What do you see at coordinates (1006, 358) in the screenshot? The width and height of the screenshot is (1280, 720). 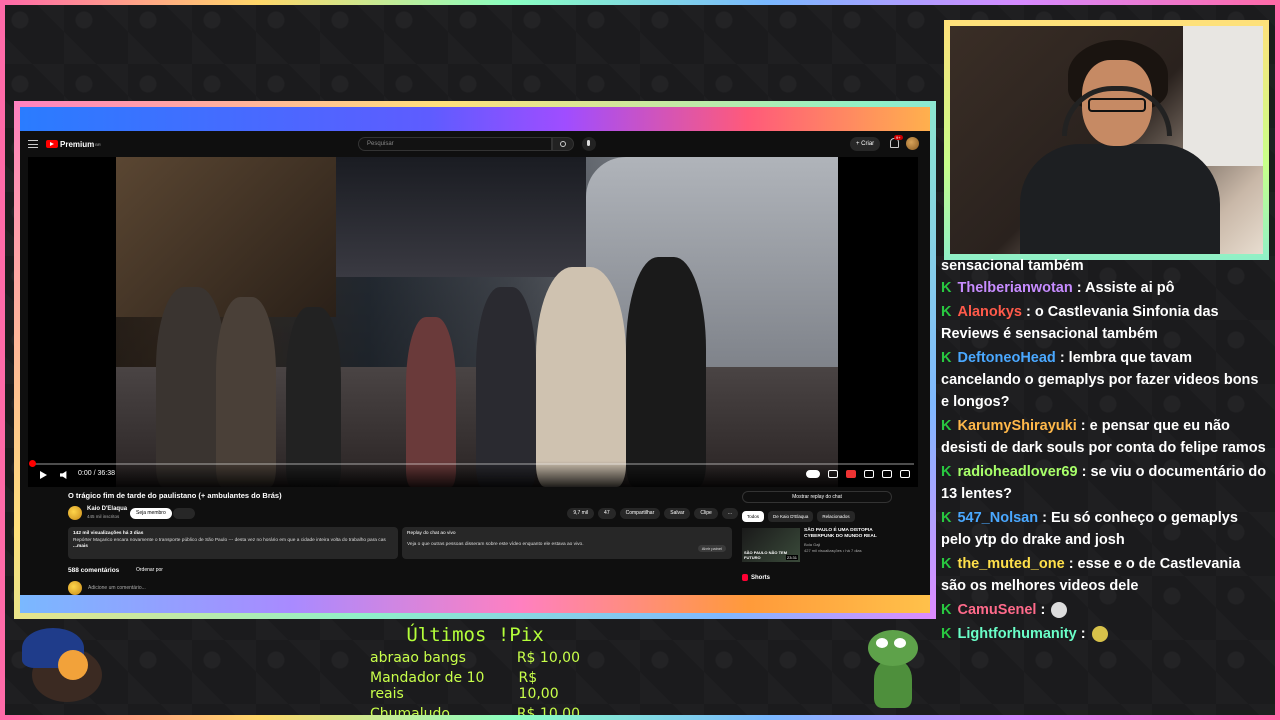 I see `chat-username: DeftoneoHead` at bounding box center [1006, 358].